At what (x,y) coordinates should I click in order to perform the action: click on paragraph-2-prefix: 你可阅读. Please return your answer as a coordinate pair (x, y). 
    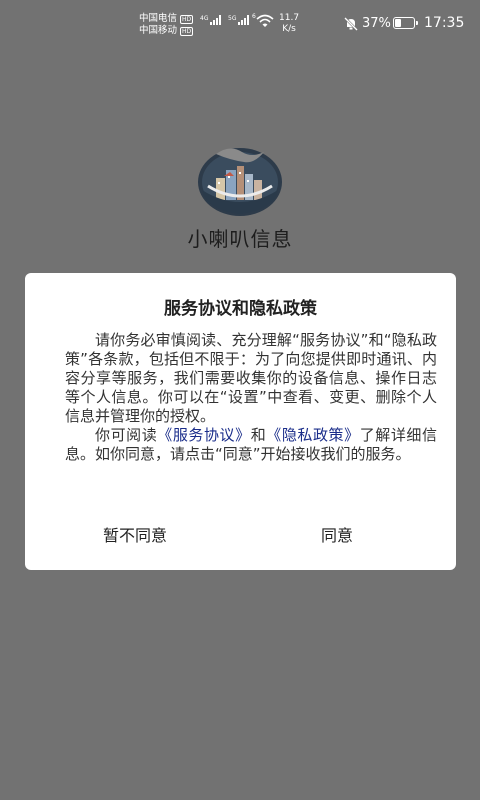
    Looking at the image, I should click on (126, 435).